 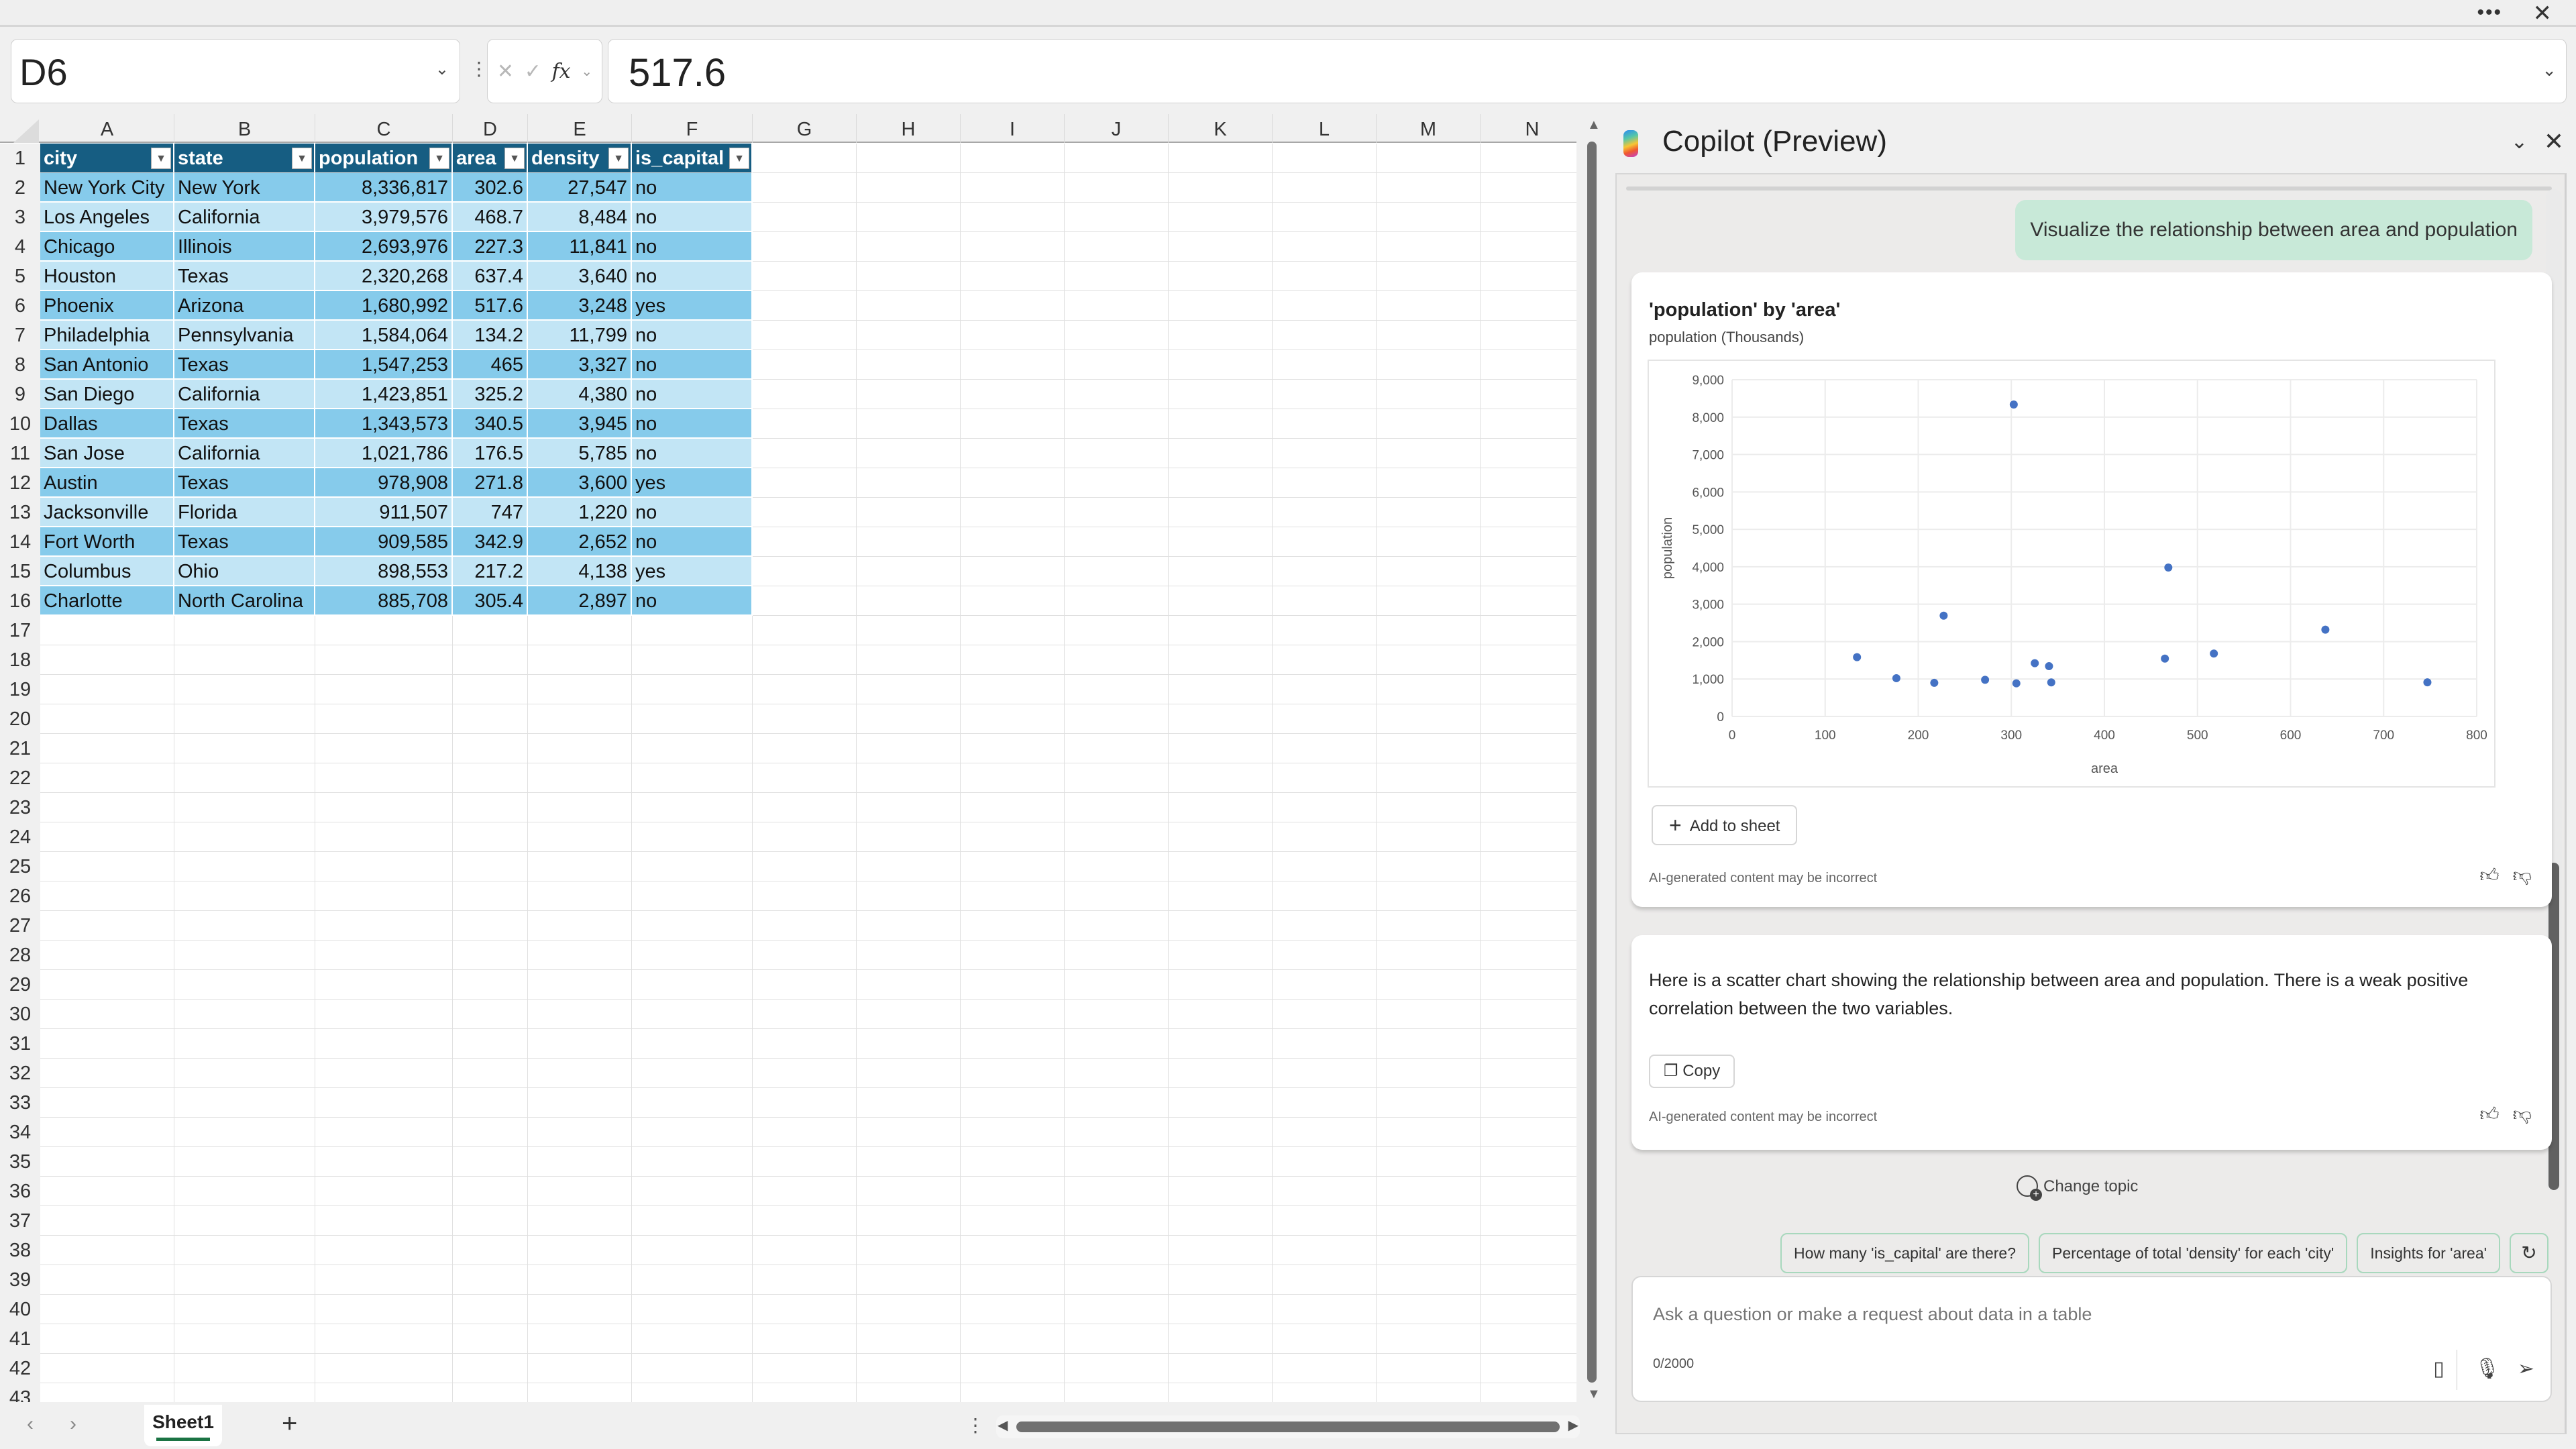 I want to click on row-header: 12, so click(x=20, y=483).